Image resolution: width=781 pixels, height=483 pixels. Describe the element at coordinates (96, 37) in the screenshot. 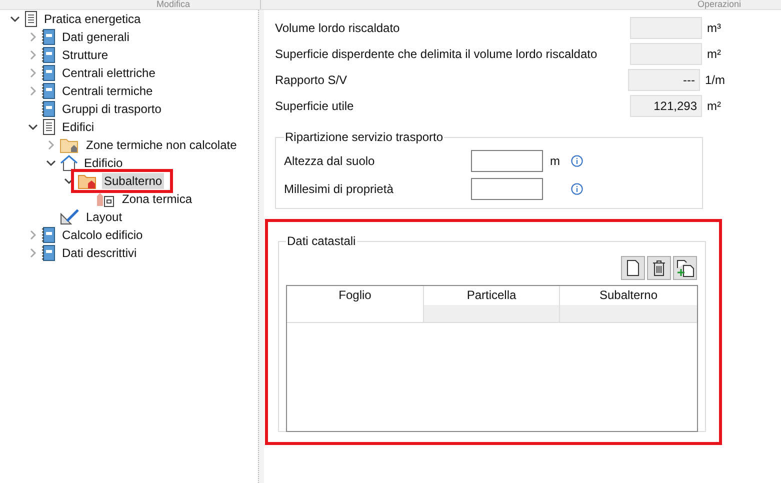

I see `tree-item: Dati generali` at that location.